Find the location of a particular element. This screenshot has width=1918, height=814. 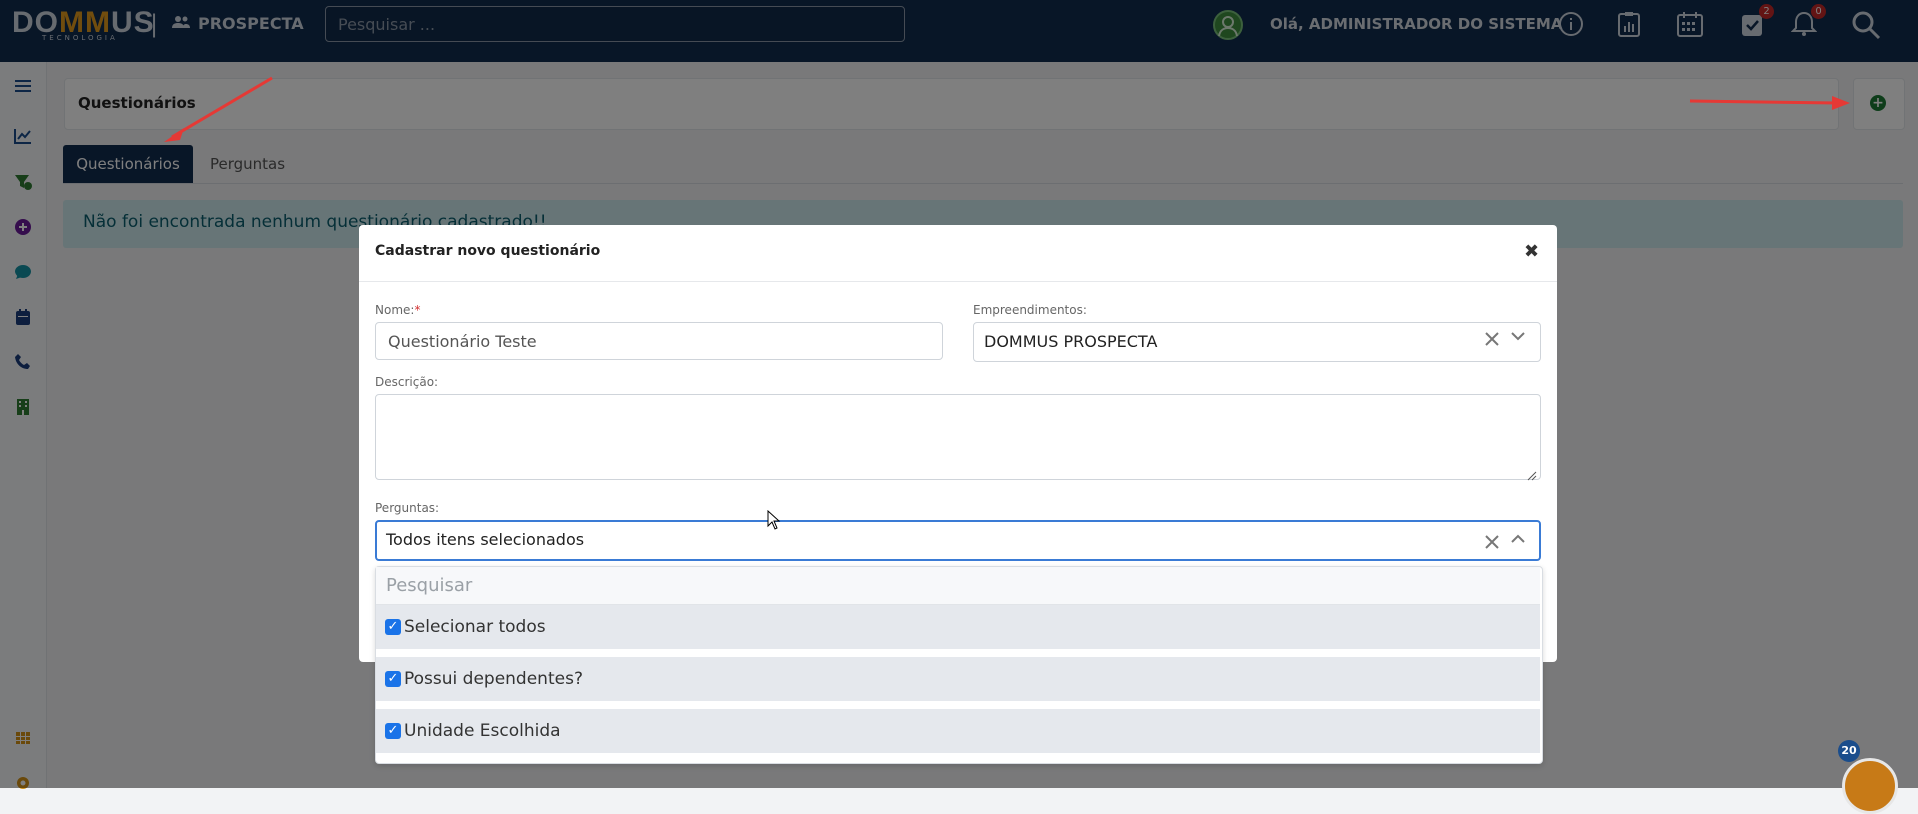

option-select-all: ✓ Selecionar todos is located at coordinates (958, 627).